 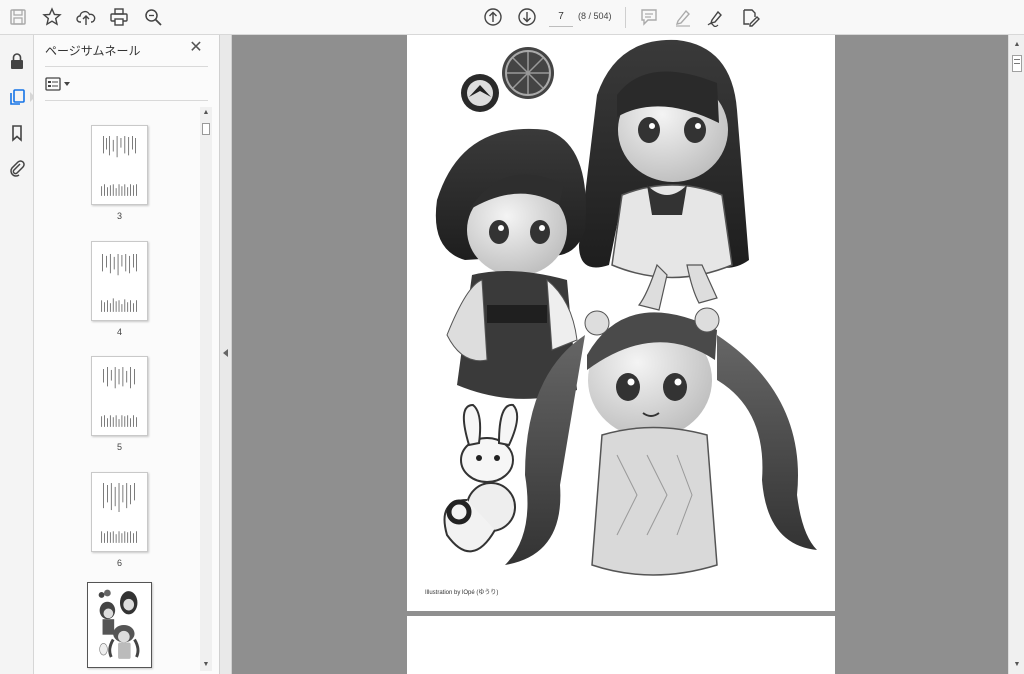 I want to click on zoom-search-icon, so click(x=153, y=17).